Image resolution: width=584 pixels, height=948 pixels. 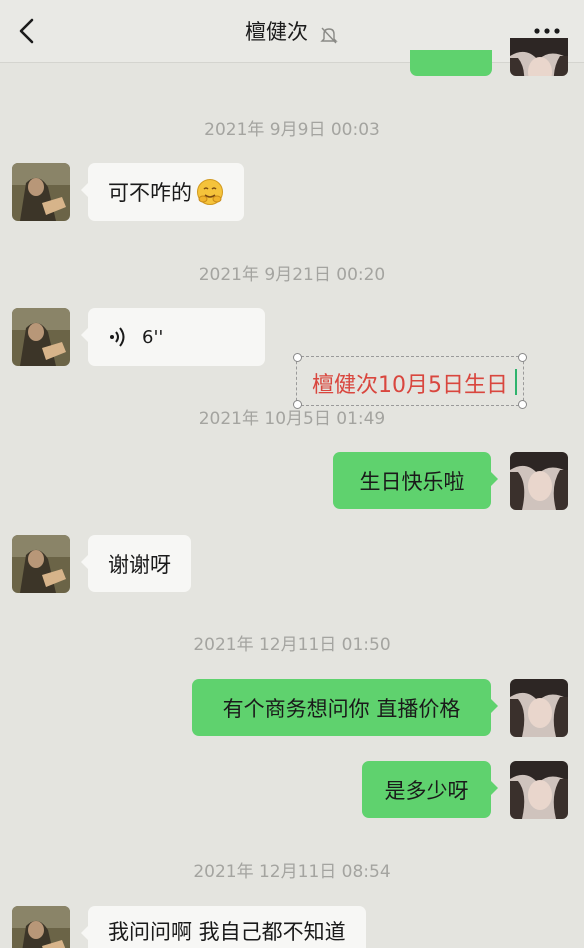 I want to click on timestamp: 2021年 9月21日 00:20, so click(x=292, y=275).